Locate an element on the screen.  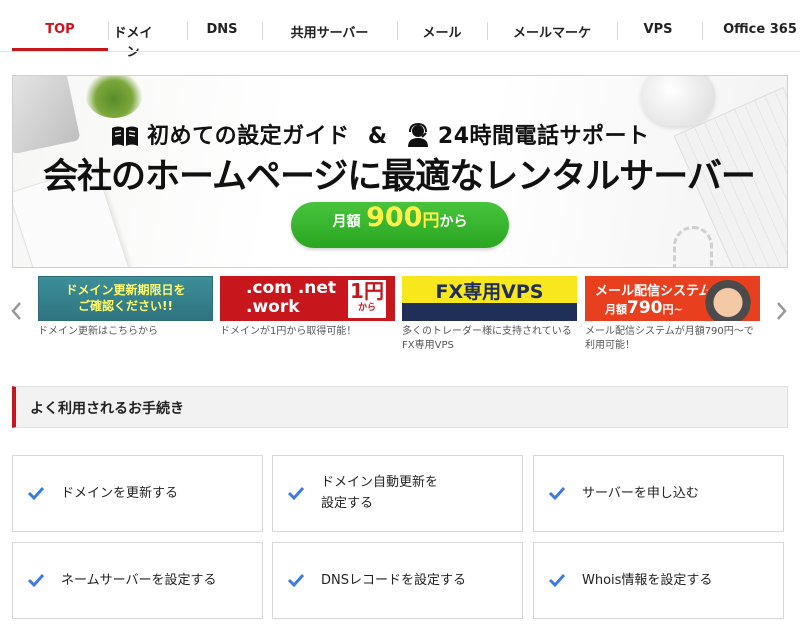
banner-line2: .work is located at coordinates (273, 307).